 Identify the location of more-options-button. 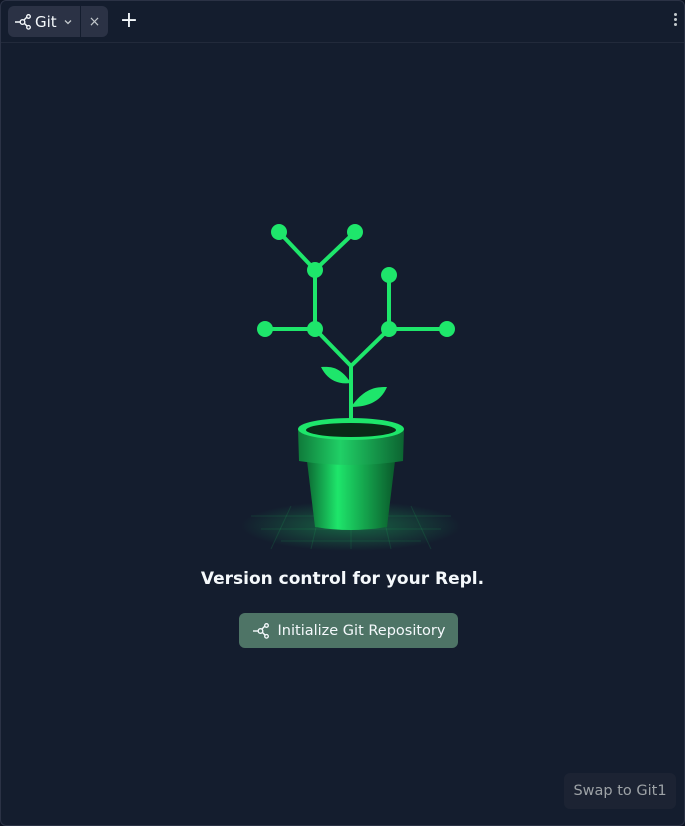
(675, 21).